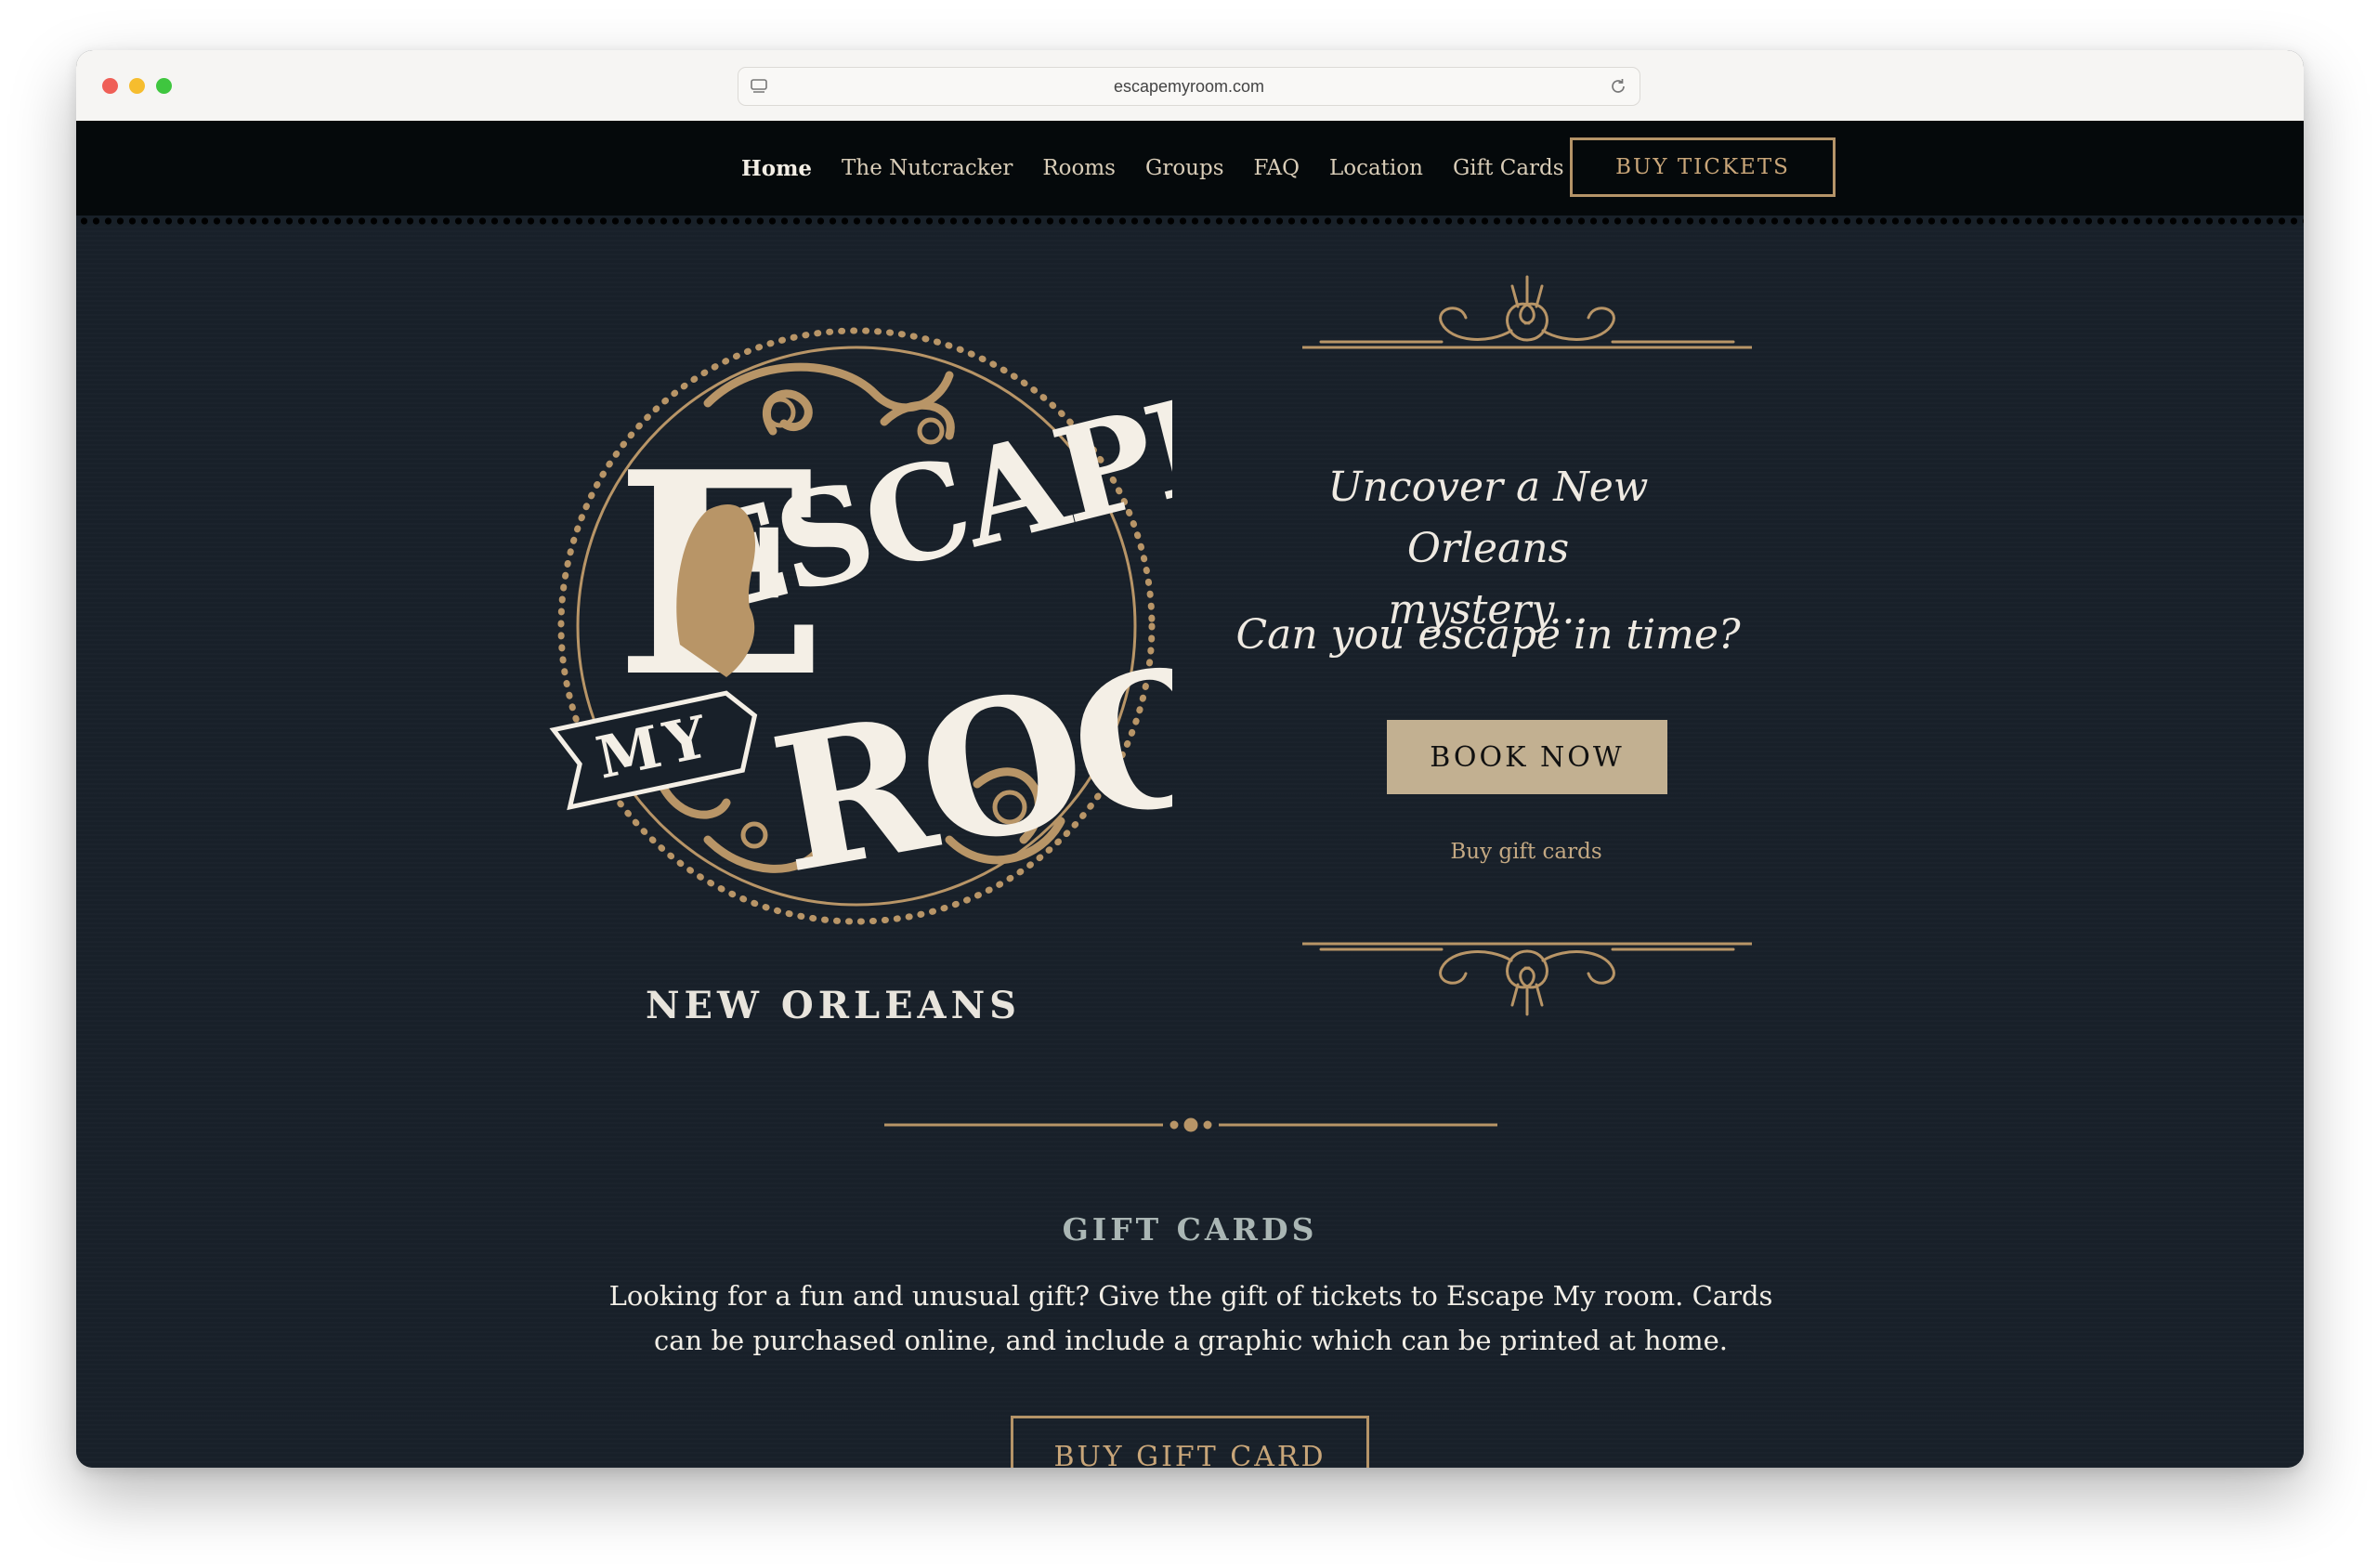 This screenshot has height=1568, width=2378. Describe the element at coordinates (137, 86) in the screenshot. I see `minimize-window-button` at that location.